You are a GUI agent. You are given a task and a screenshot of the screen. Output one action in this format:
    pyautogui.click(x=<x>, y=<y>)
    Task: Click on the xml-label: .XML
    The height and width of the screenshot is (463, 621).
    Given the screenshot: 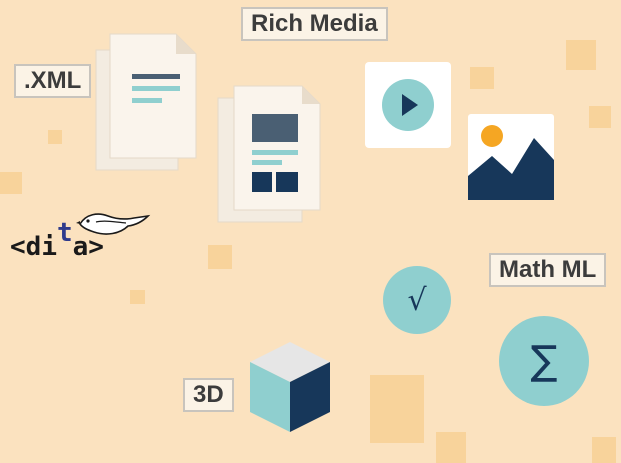 What is the action you would take?
    pyautogui.click(x=53, y=81)
    